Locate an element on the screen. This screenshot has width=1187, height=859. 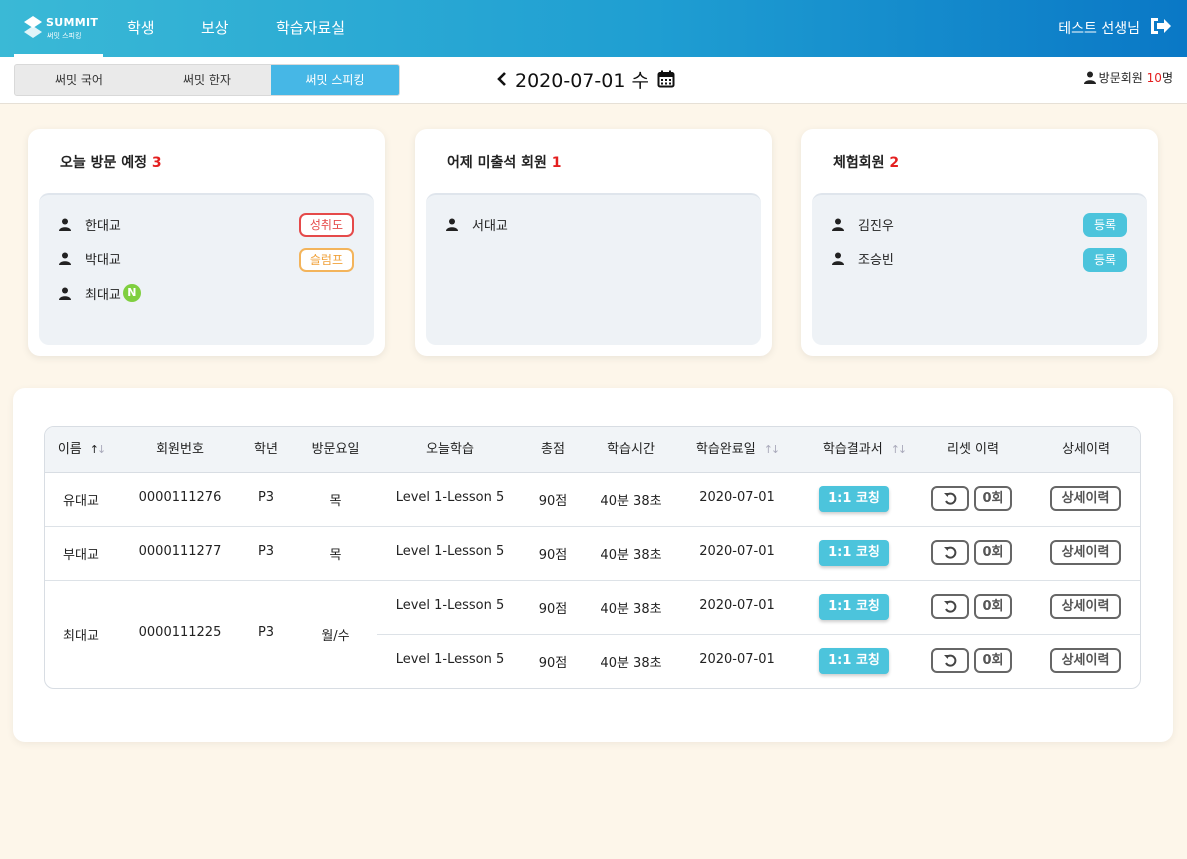
slump-tag: 슬럼프 is located at coordinates (326, 260).